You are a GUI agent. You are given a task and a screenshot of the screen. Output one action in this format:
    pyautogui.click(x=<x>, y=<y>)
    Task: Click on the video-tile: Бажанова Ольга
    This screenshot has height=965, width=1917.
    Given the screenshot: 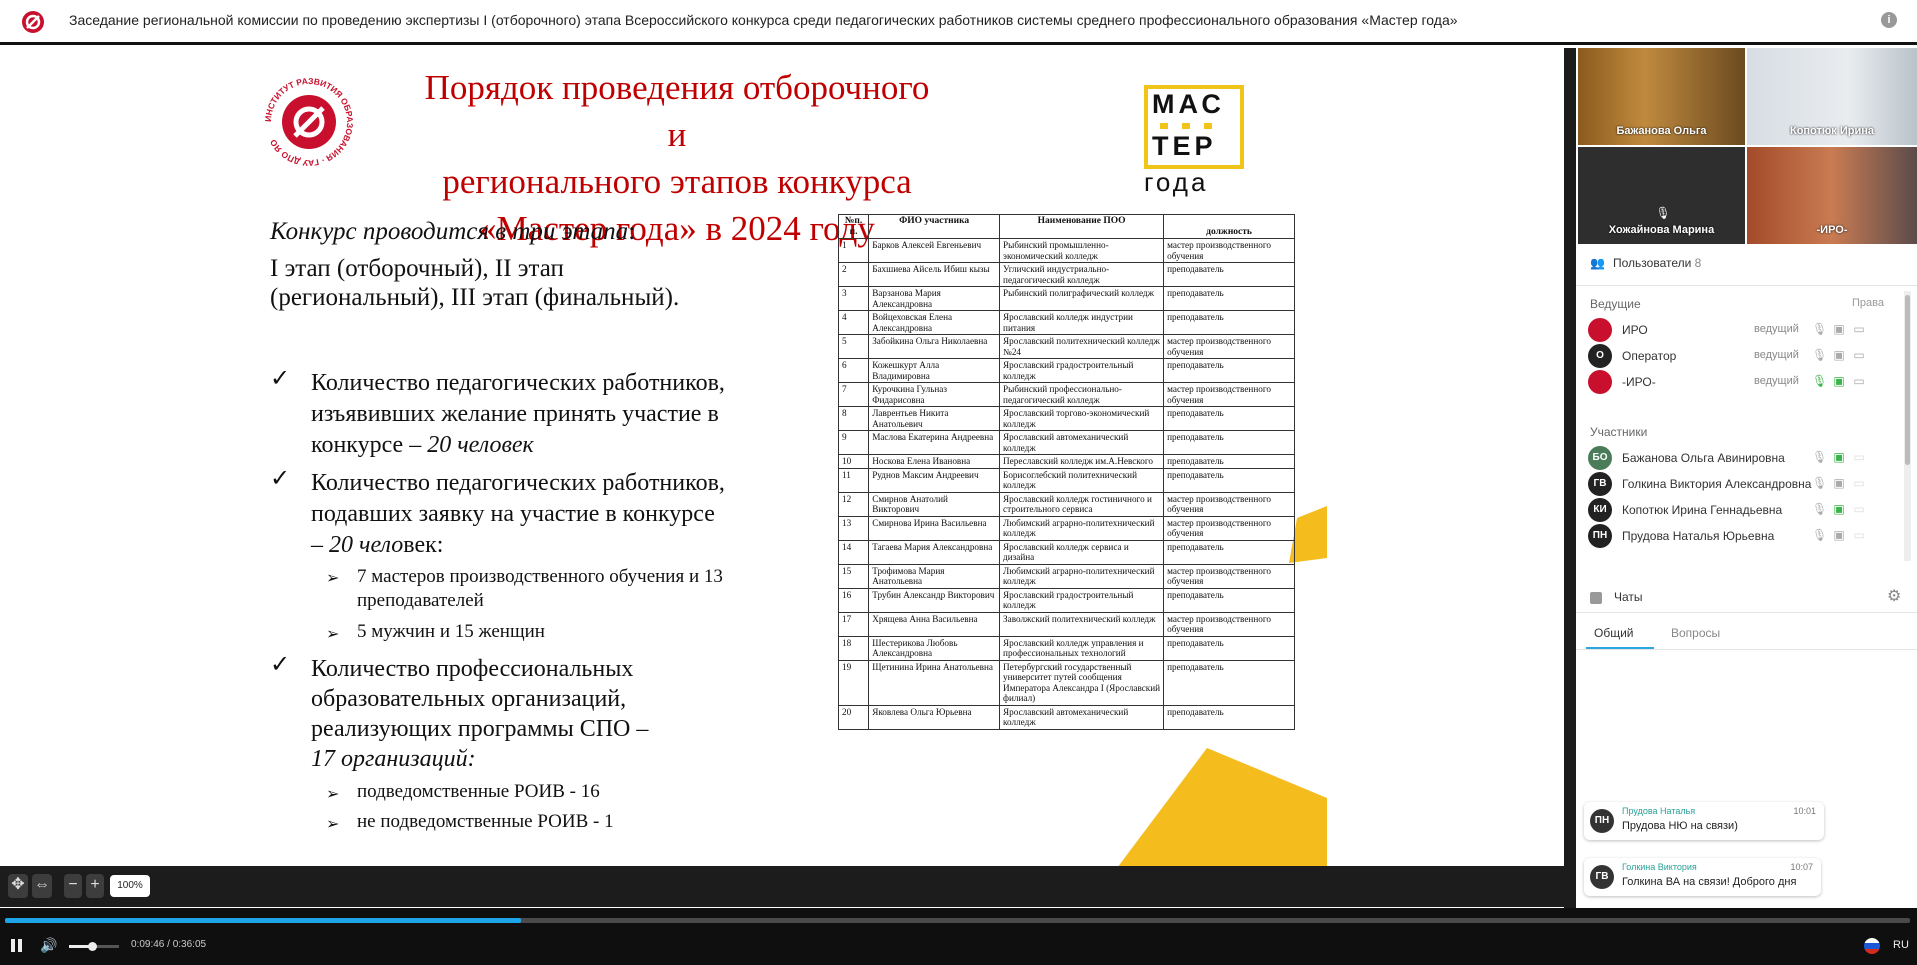 What is the action you would take?
    pyautogui.click(x=1661, y=96)
    